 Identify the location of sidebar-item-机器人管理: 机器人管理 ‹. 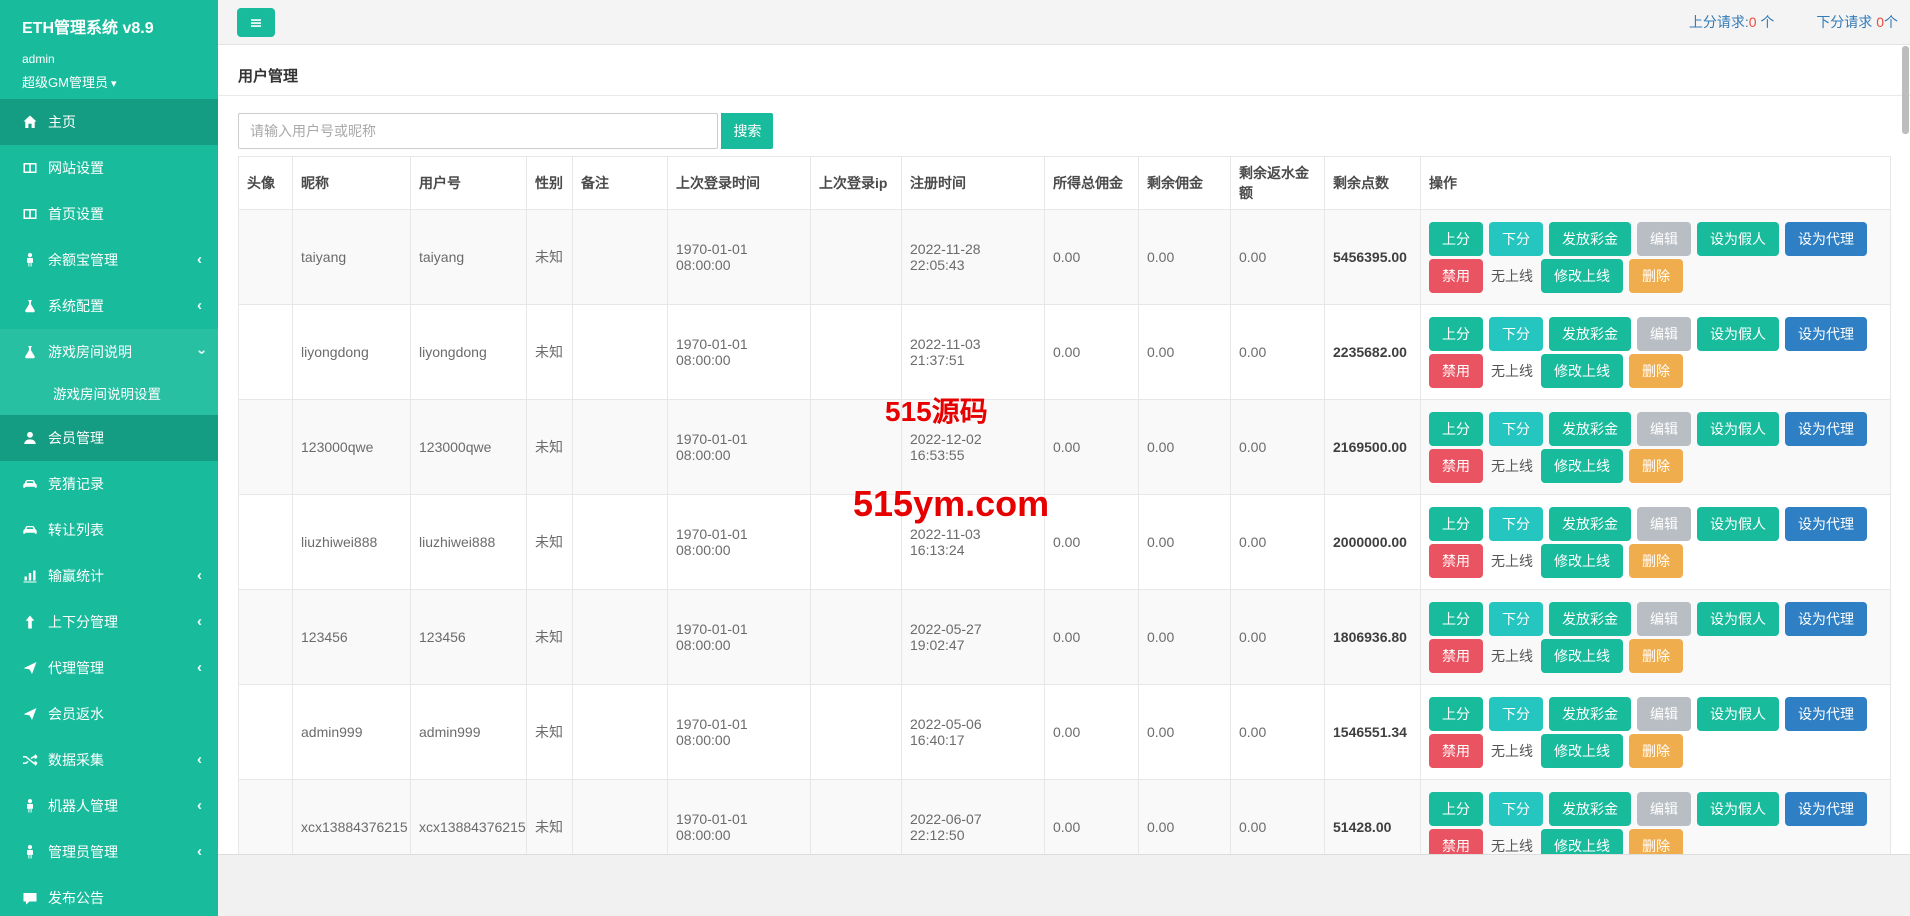
(109, 806).